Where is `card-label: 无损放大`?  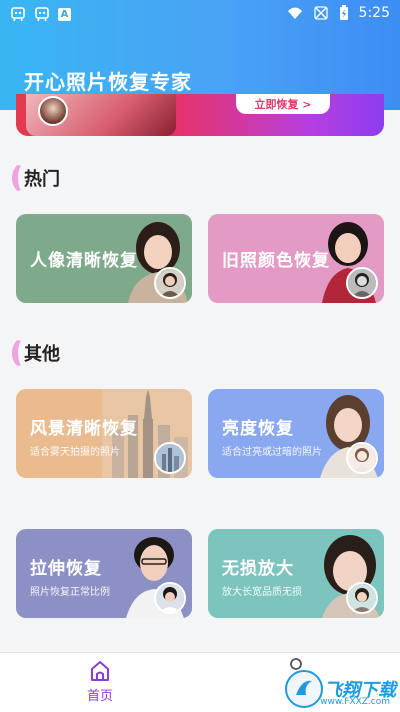
card-label: 无损放大 is located at coordinates (258, 569).